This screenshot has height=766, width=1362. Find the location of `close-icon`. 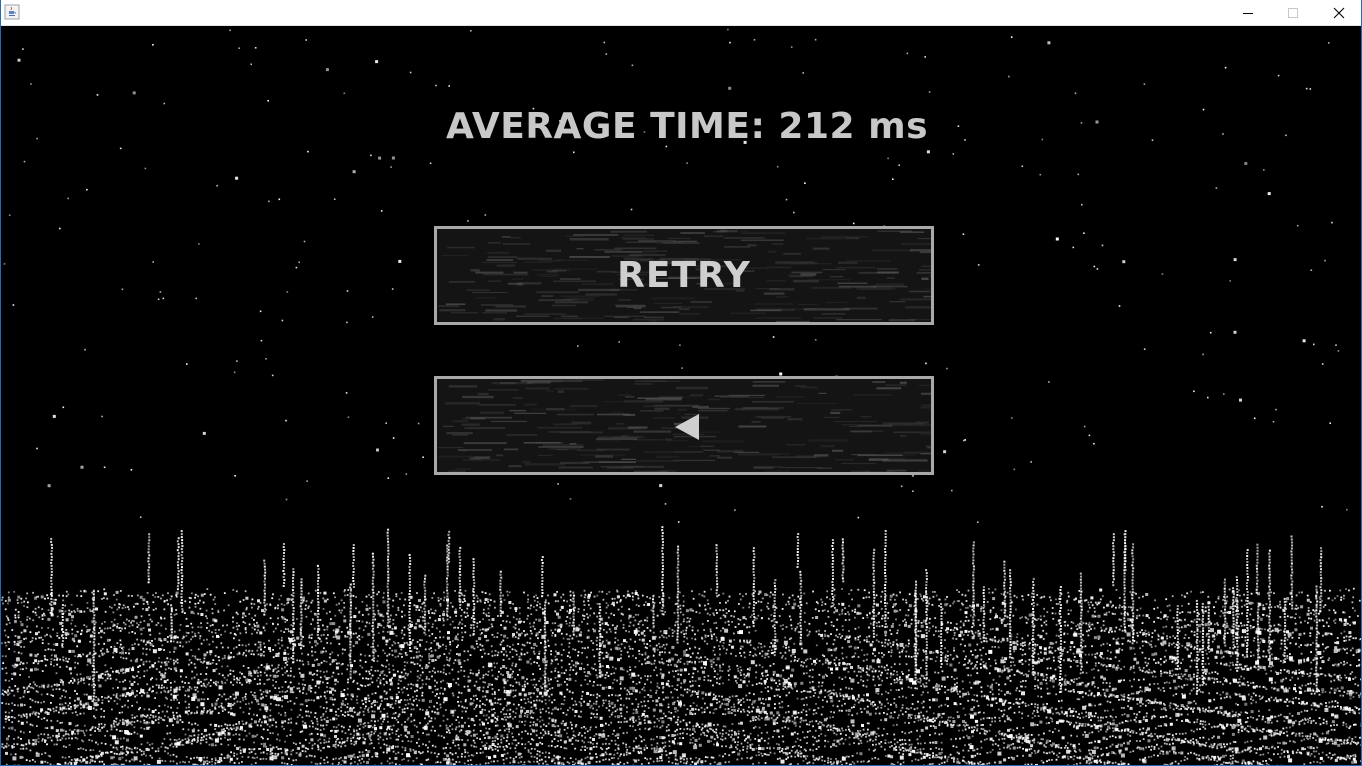

close-icon is located at coordinates (1339, 13).